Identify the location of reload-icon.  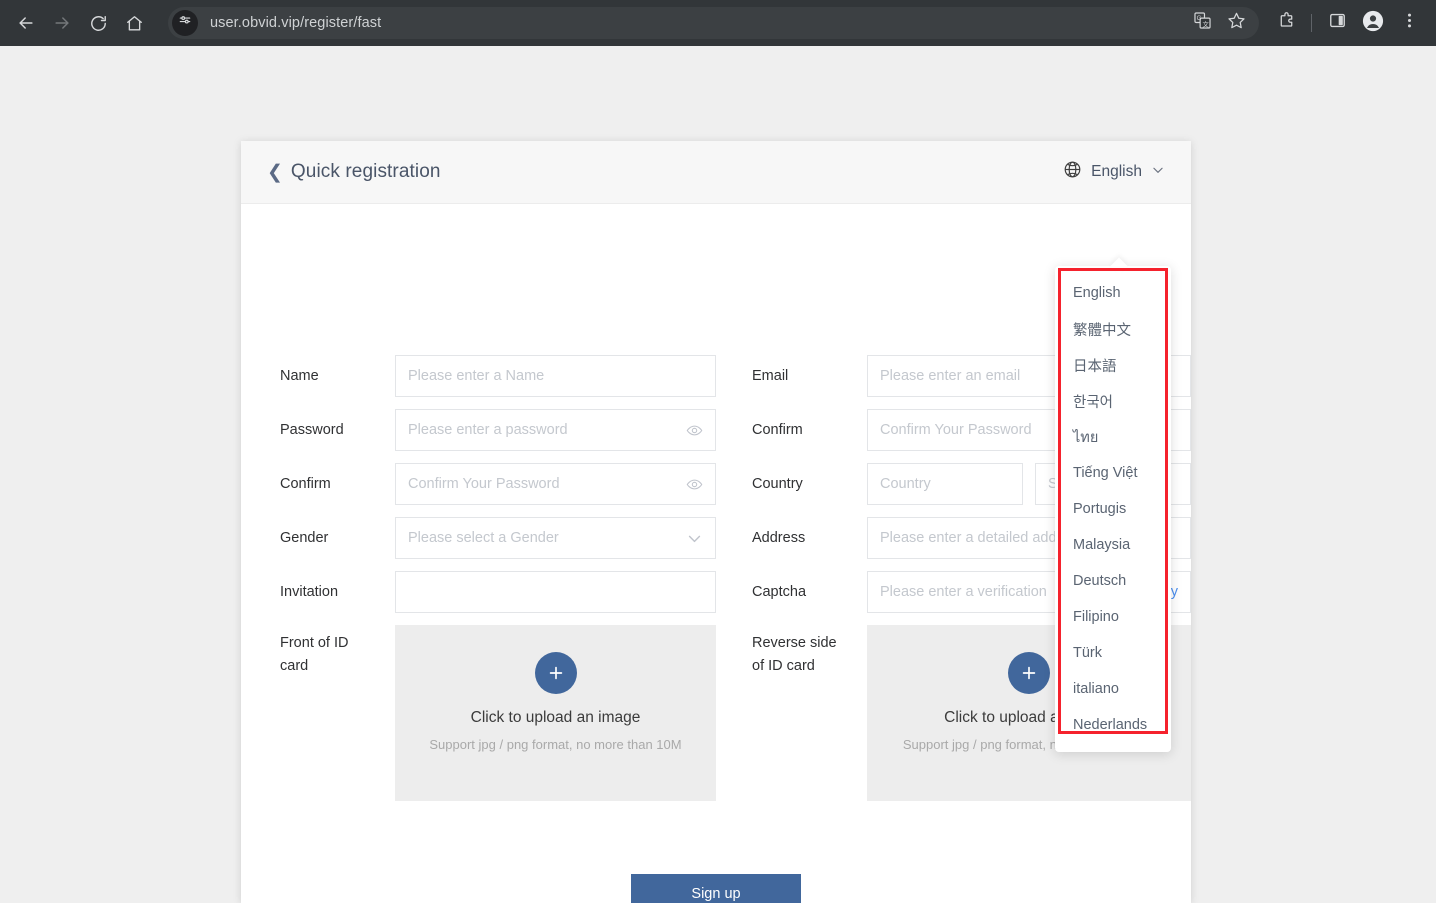
(98, 23).